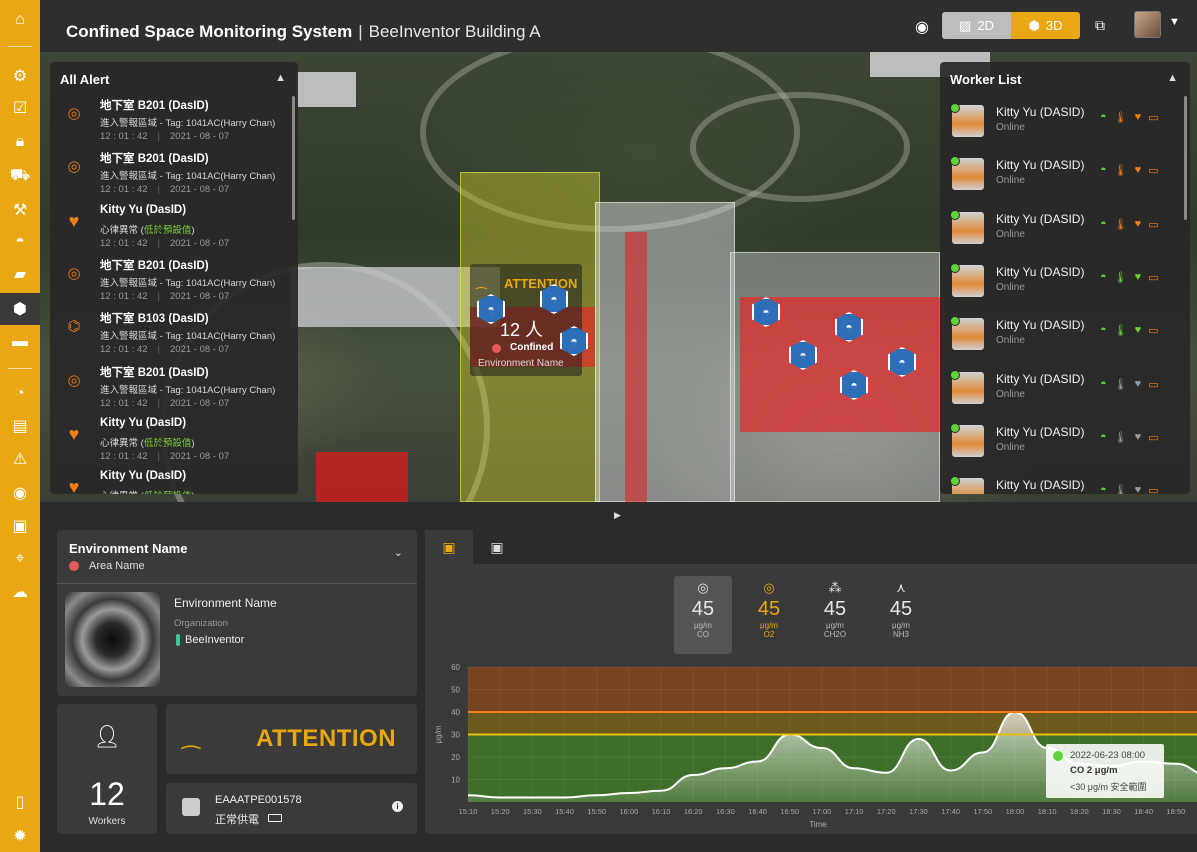  What do you see at coordinates (835, 615) in the screenshot?
I see `metric-ch2o: ⁂ 45 μg/m CH2O` at bounding box center [835, 615].